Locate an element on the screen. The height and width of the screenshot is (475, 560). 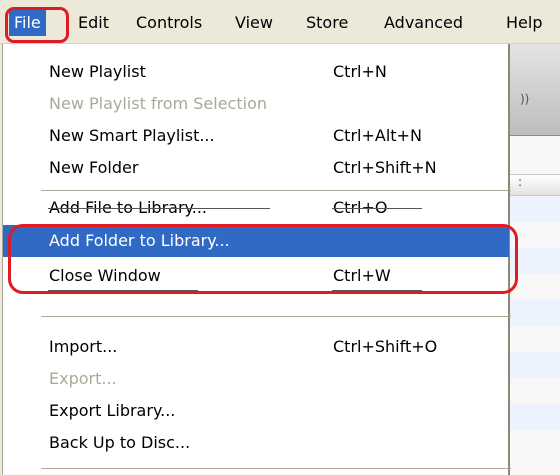
menu-item-label: New Playlist from Selection is located at coordinates (158, 103).